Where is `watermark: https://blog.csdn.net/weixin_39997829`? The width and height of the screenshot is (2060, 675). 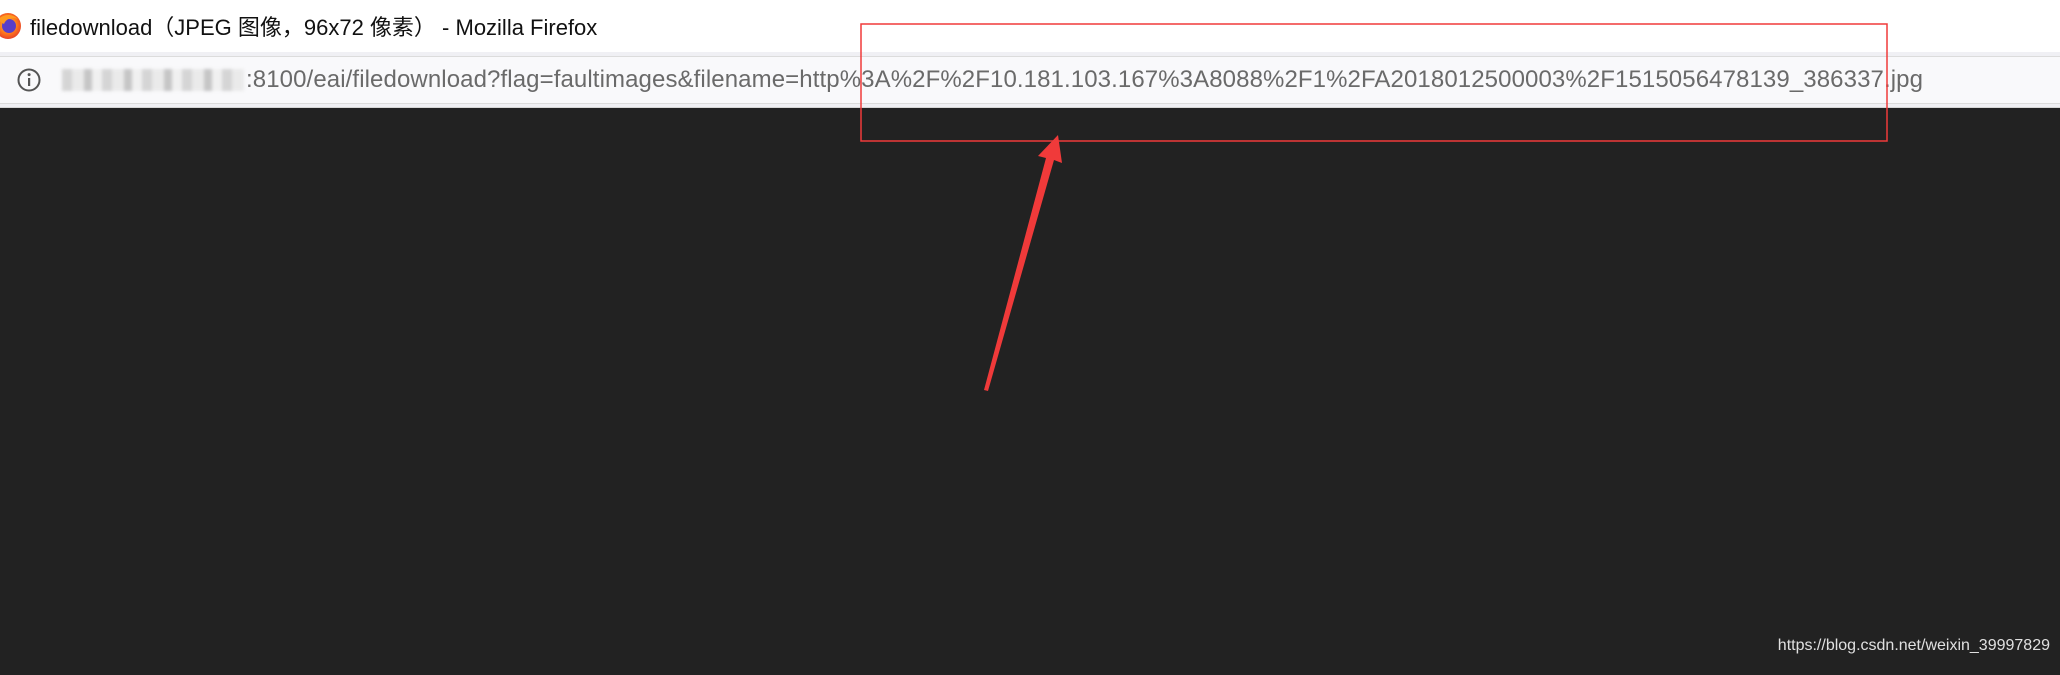
watermark: https://blog.csdn.net/weixin_39997829 is located at coordinates (1913, 645).